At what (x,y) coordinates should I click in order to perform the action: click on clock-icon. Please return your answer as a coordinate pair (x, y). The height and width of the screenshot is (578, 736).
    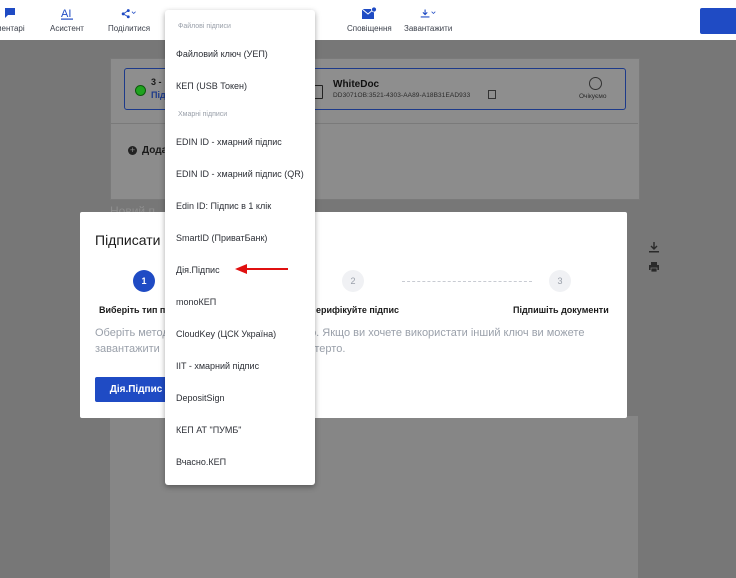
    Looking at the image, I should click on (595, 83).